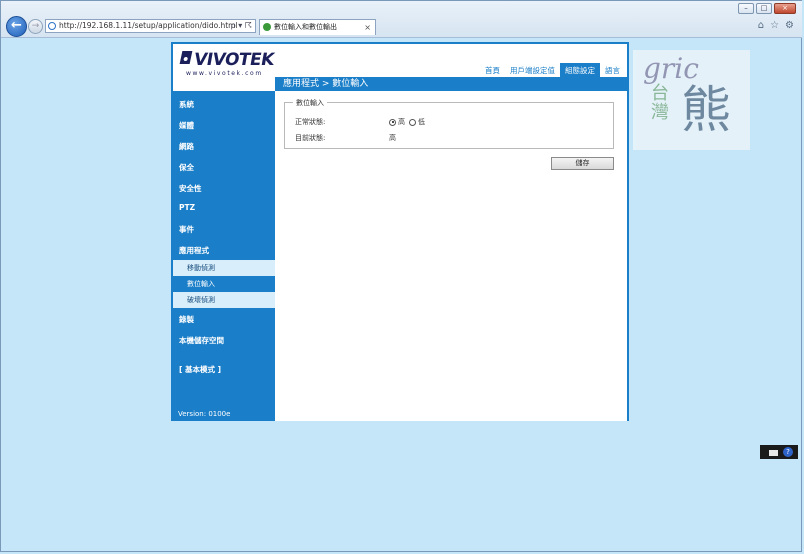  What do you see at coordinates (241, 26) in the screenshot?
I see `search-refresh-icons: ρ ▾ ☈` at bounding box center [241, 26].